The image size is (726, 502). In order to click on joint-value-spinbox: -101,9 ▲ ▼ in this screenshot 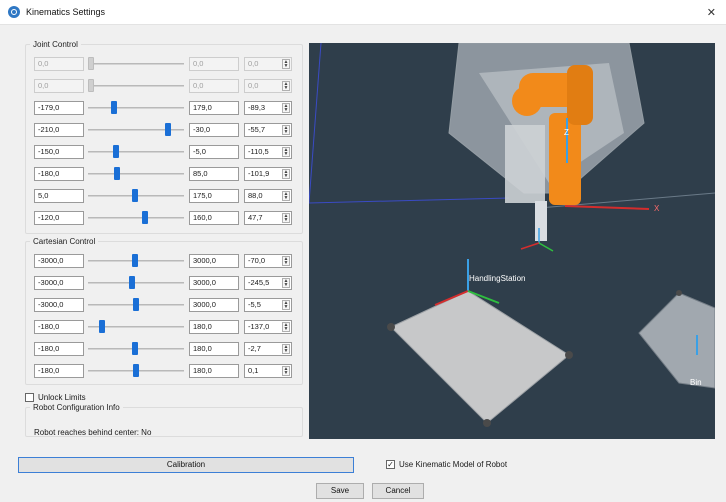, I will do `click(268, 174)`.